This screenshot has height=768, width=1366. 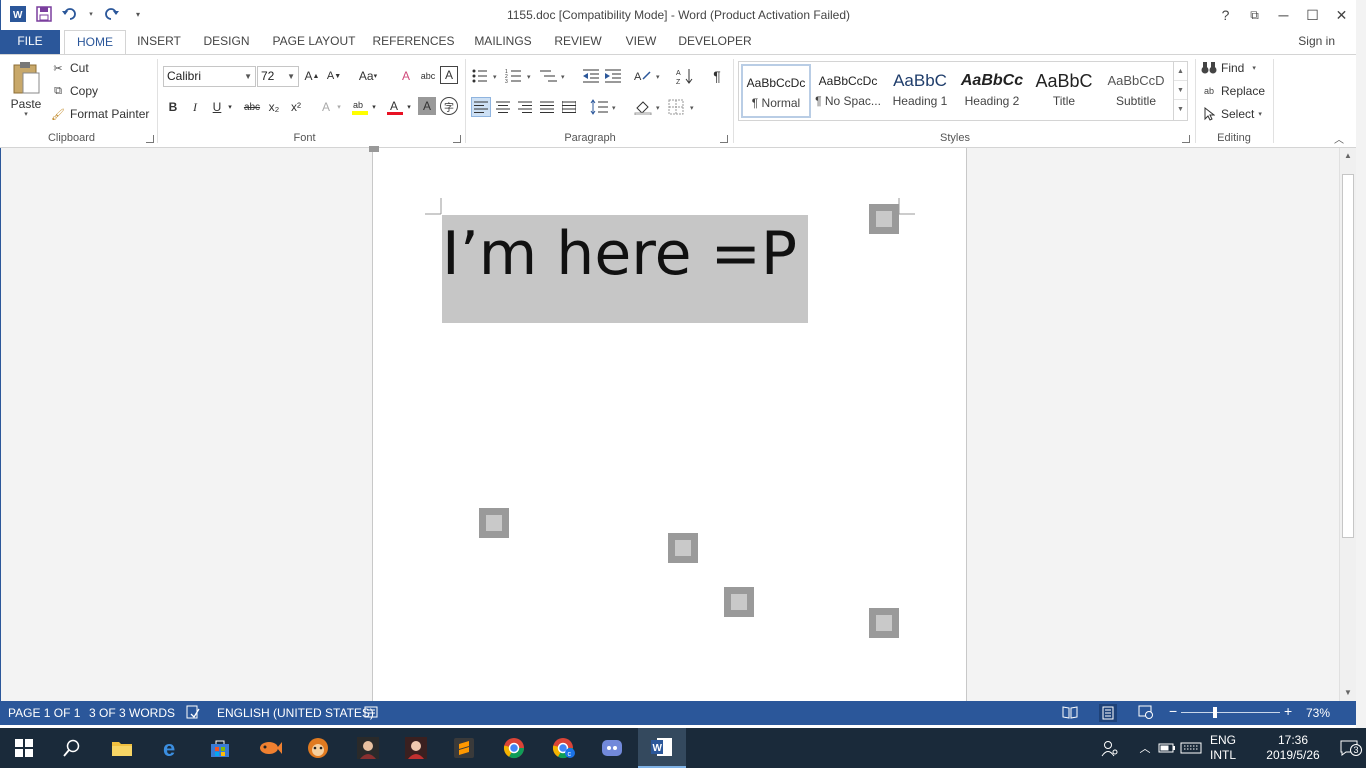 What do you see at coordinates (1341, 15) in the screenshot?
I see `close-button: ✕` at bounding box center [1341, 15].